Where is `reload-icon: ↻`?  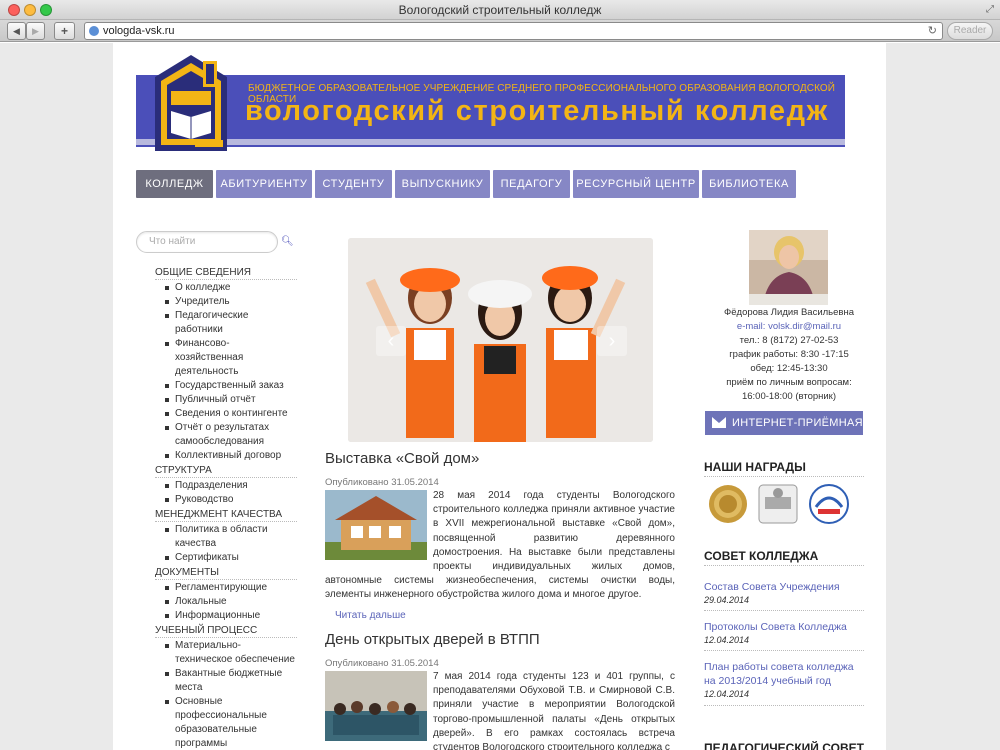 reload-icon: ↻ is located at coordinates (932, 31).